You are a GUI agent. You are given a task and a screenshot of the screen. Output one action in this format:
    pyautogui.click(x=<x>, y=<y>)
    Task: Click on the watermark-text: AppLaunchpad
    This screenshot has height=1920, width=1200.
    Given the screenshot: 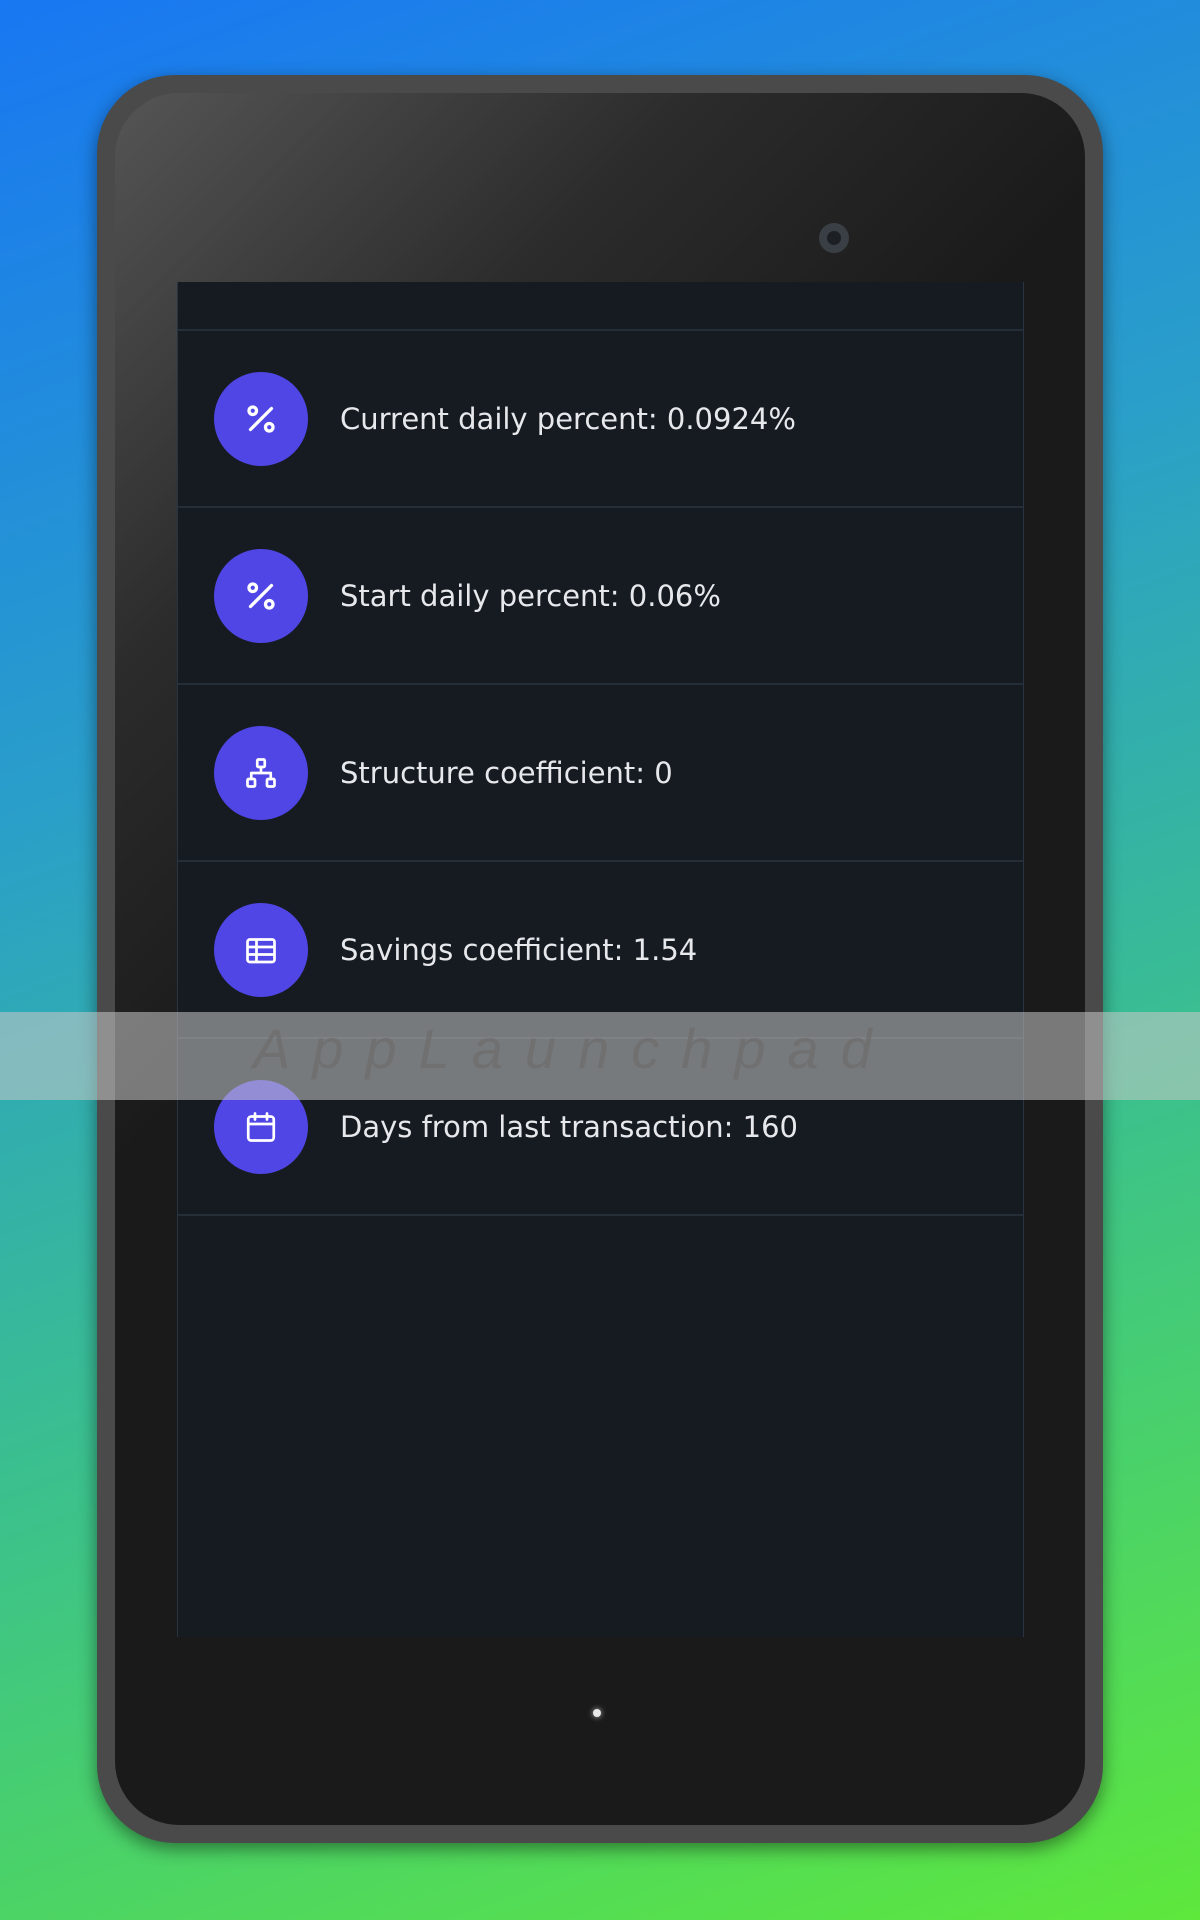 What is the action you would take?
    pyautogui.click(x=573, y=1048)
    